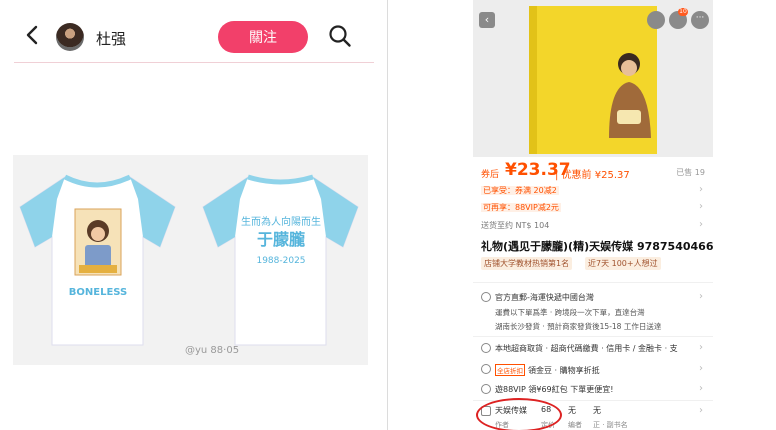  I want to click on share-icon, so click(656, 20).